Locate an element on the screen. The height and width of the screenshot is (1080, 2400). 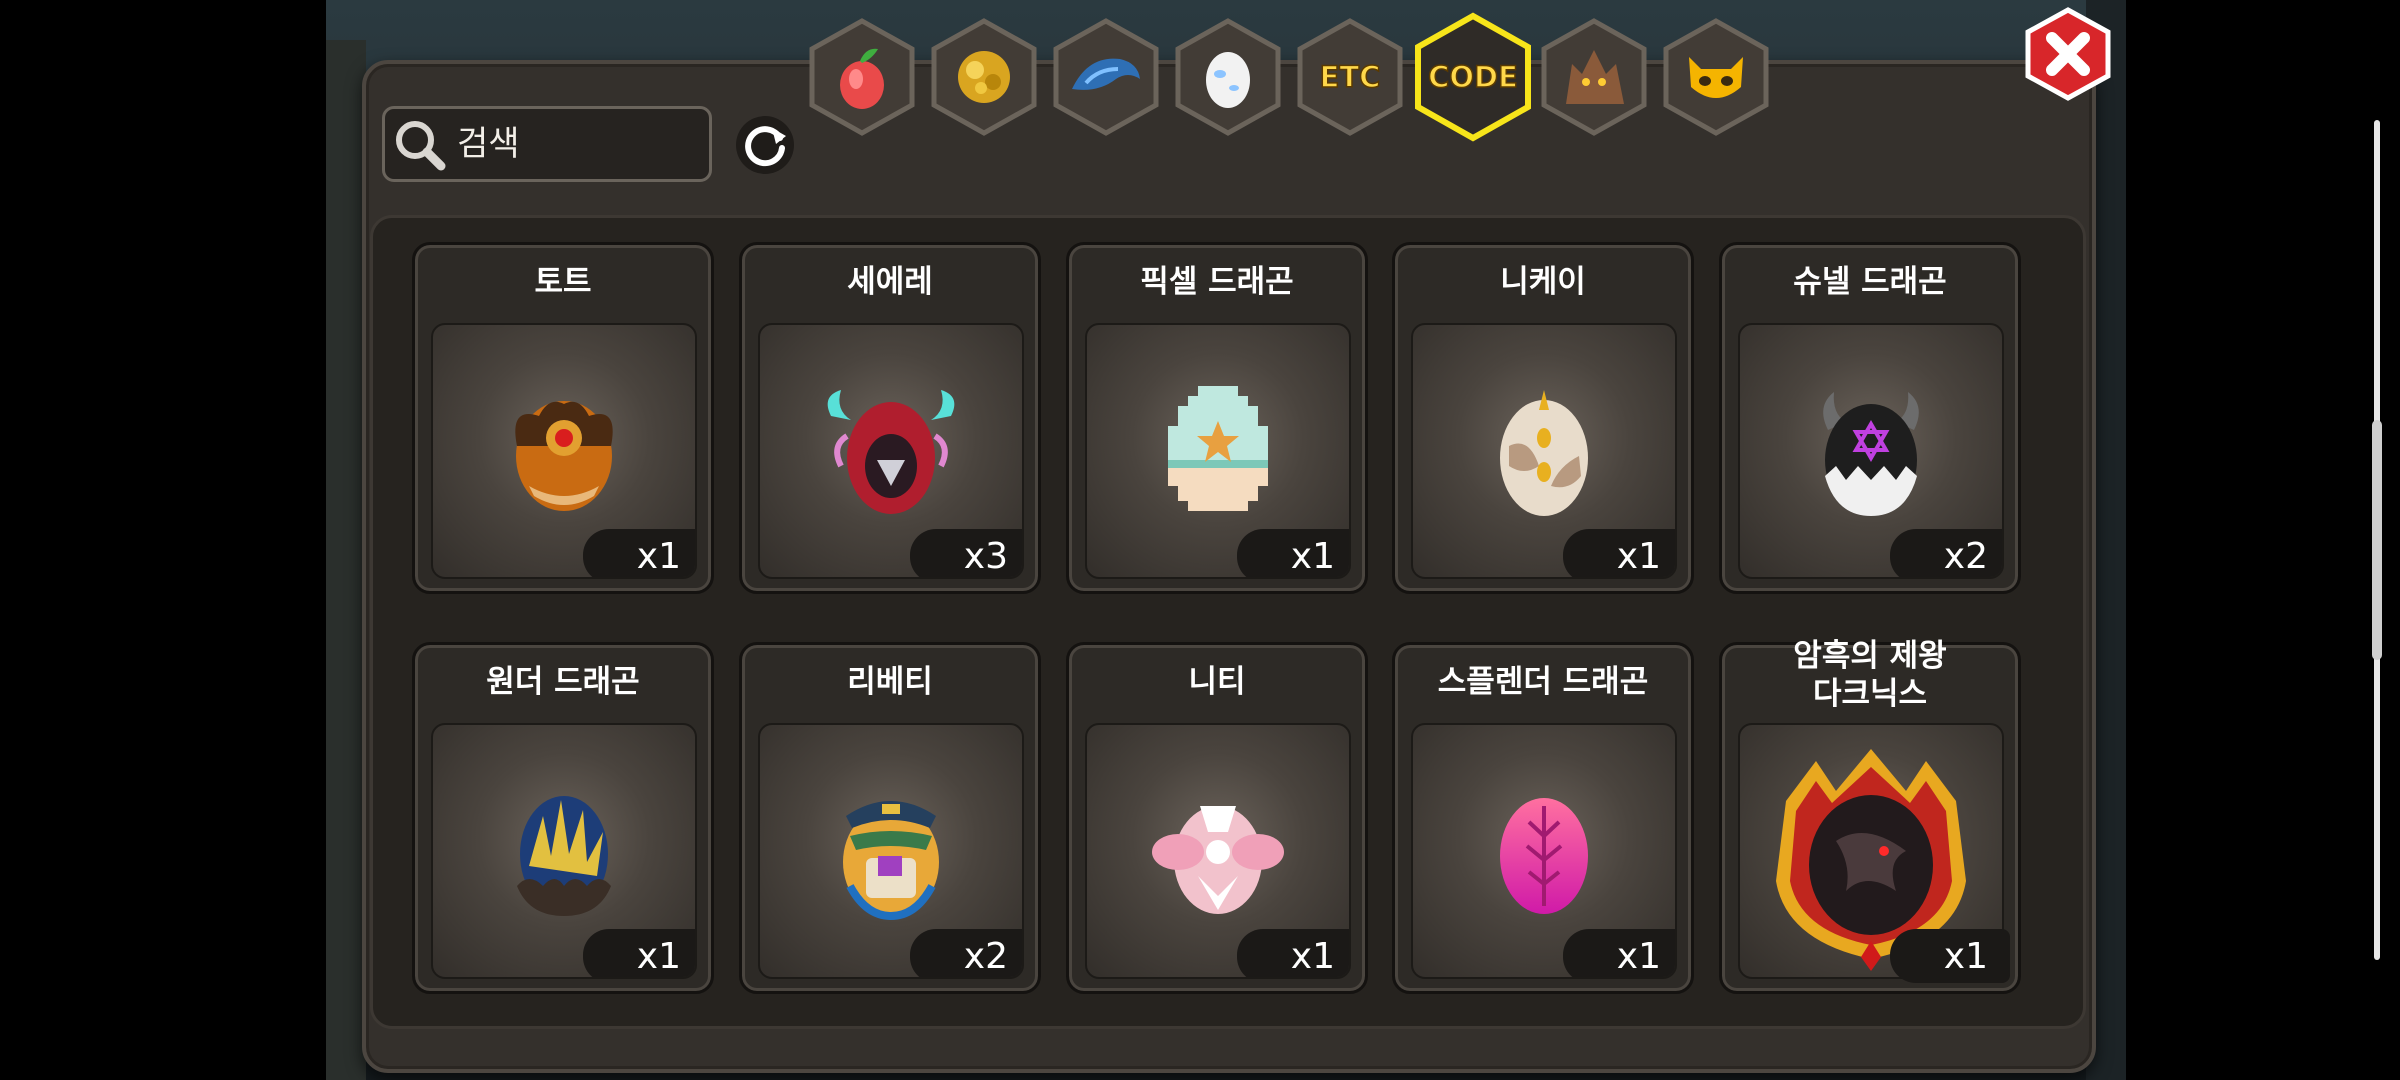
hooded-egg-icon is located at coordinates (891, 452).